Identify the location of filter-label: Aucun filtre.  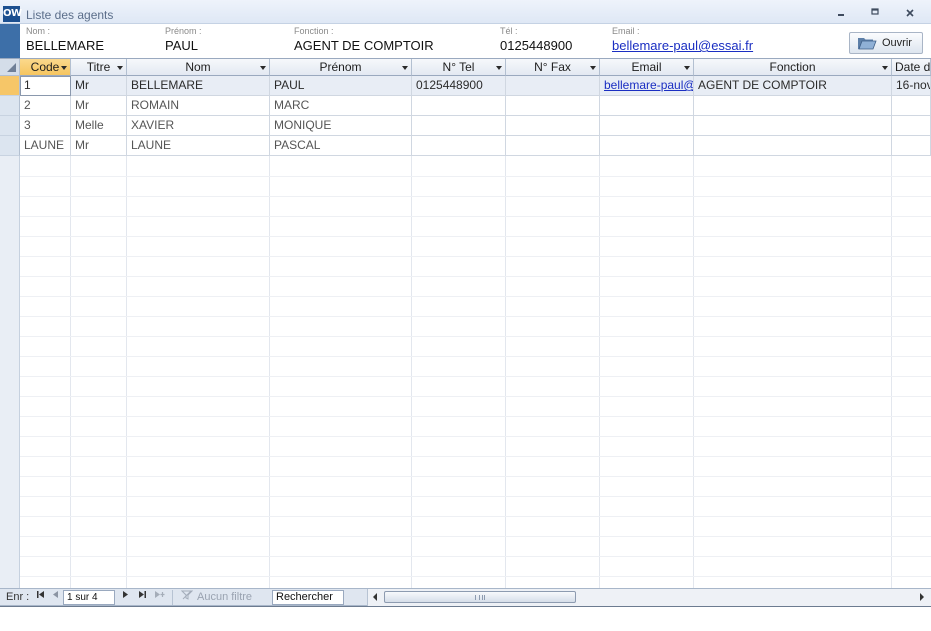
(225, 597).